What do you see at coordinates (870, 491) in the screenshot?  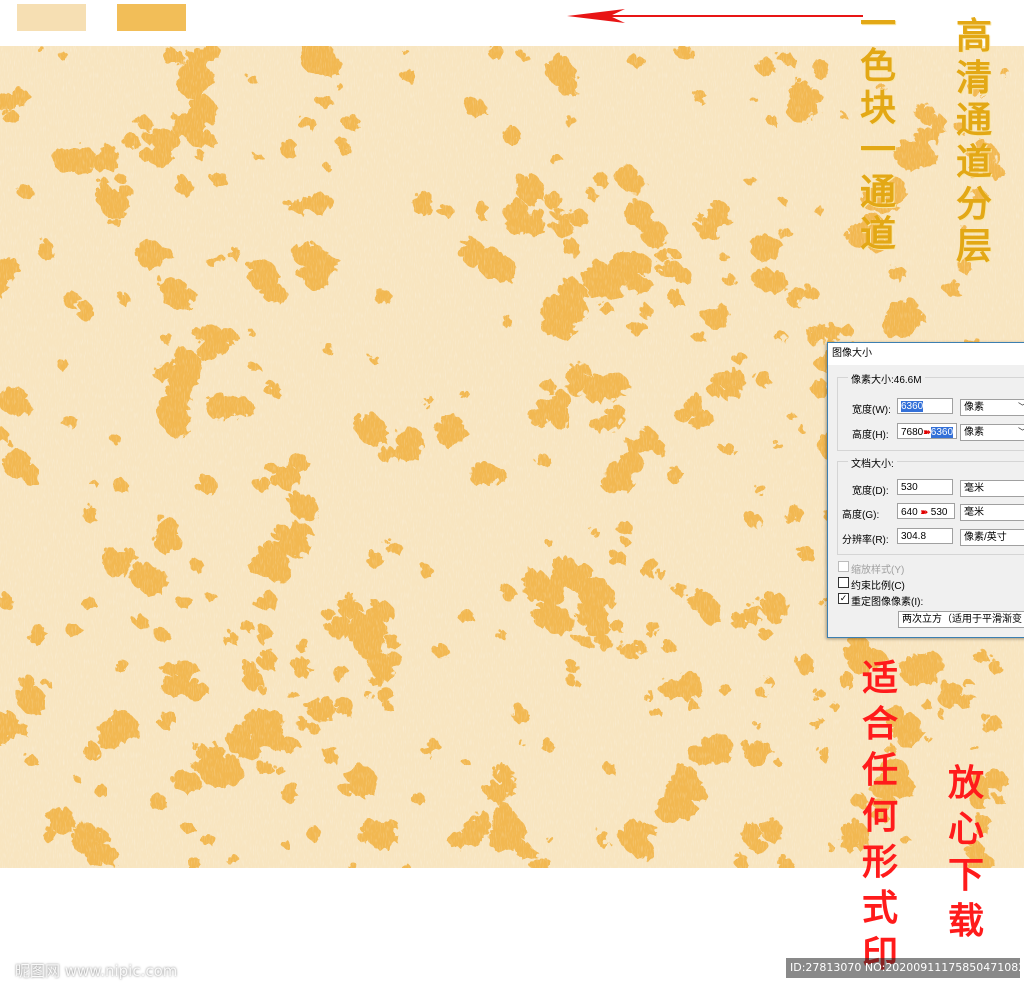 I see `doc-width-label: 宽度(D):` at bounding box center [870, 491].